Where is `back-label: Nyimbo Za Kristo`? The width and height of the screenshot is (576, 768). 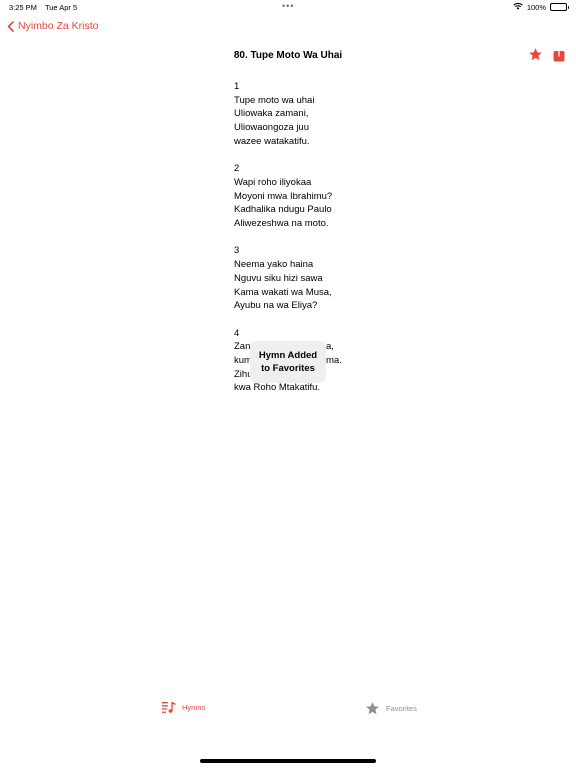
back-label: Nyimbo Za Kristo is located at coordinates (58, 26).